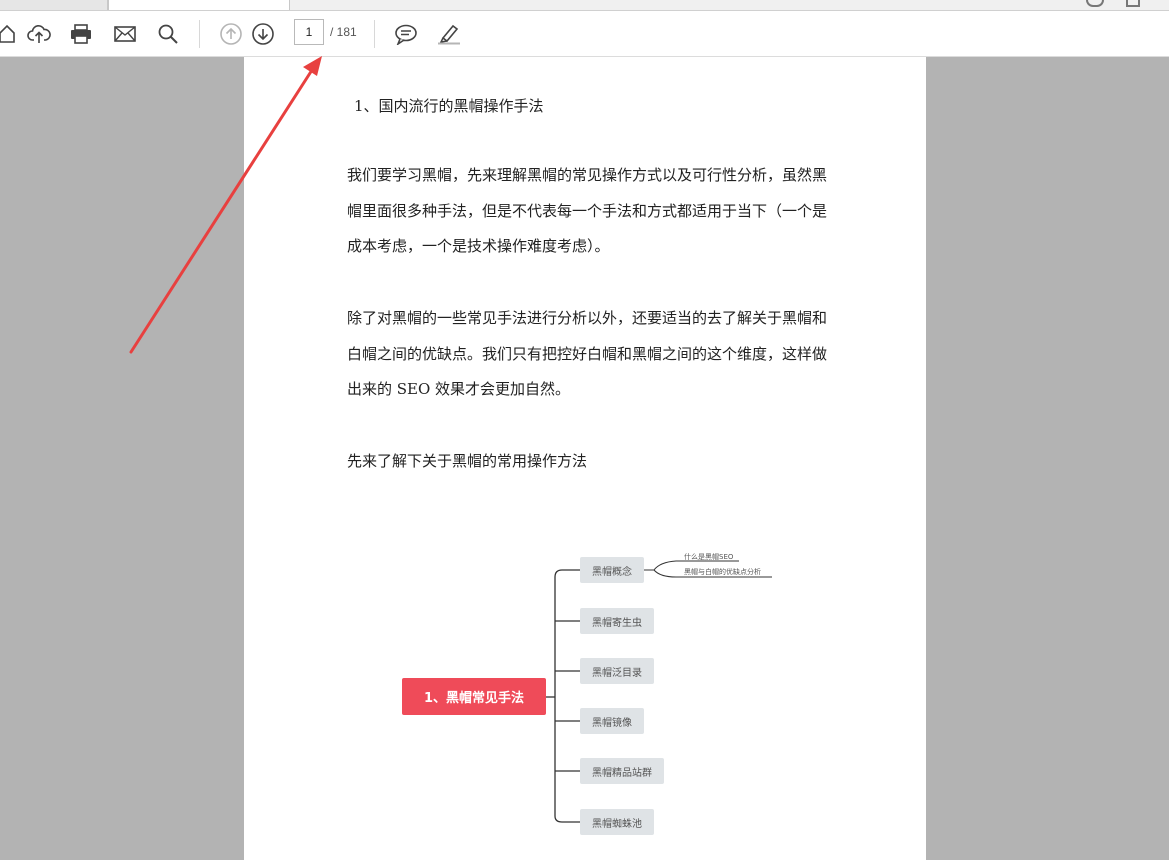 The image size is (1169, 860). Describe the element at coordinates (617, 621) in the screenshot. I see `mindmap-node: 黑帽寄生虫` at that location.